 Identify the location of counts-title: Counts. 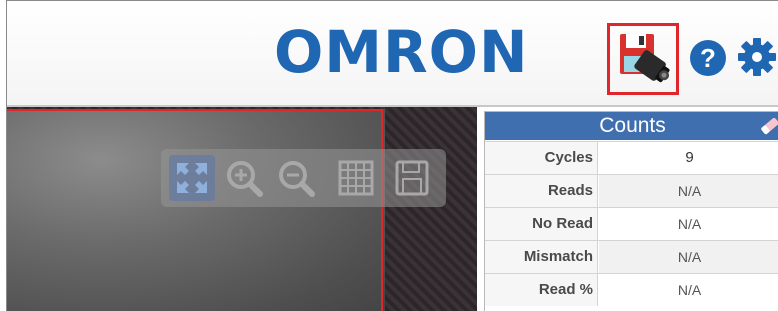
(632, 125).